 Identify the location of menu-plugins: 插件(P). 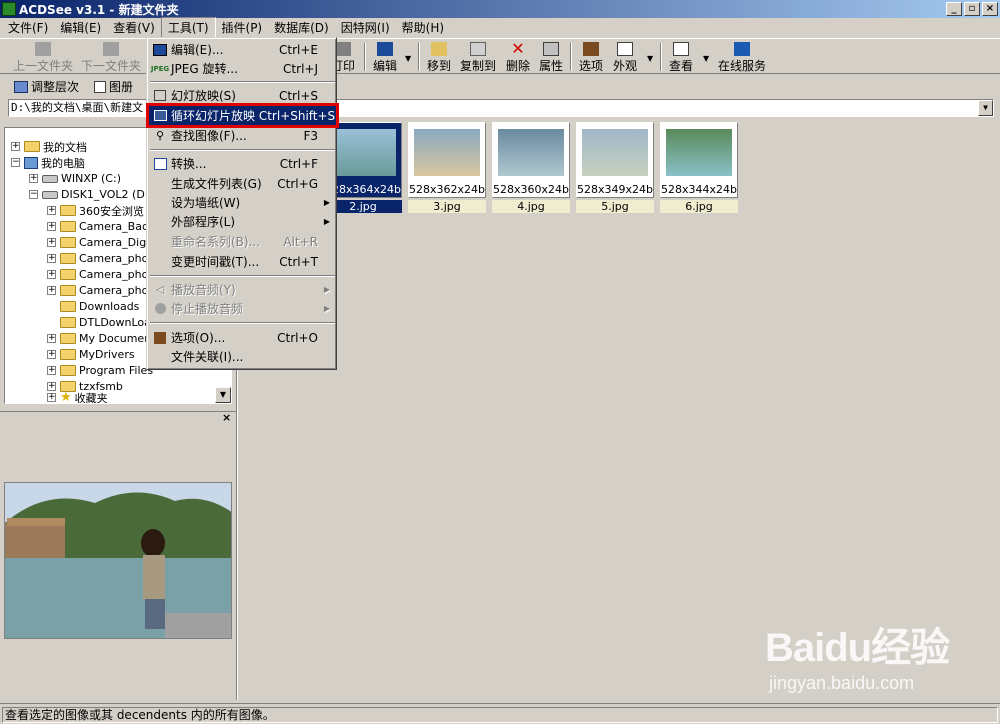
(242, 27).